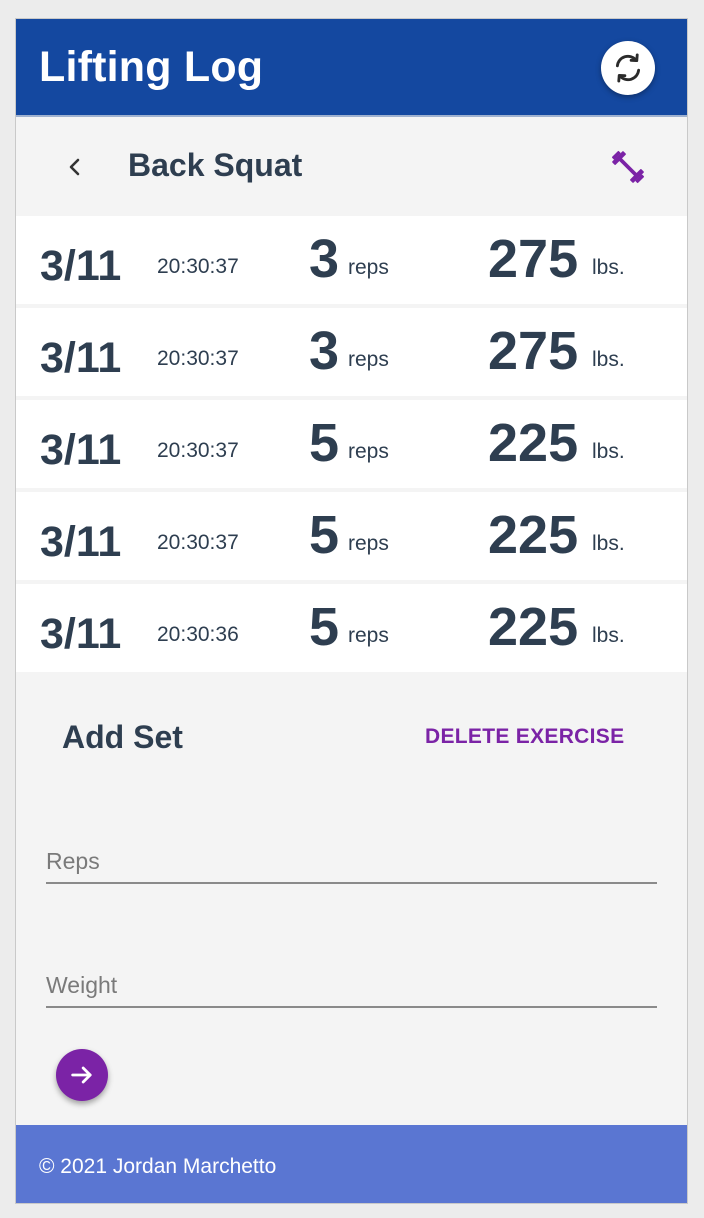 Image resolution: width=704 pixels, height=1218 pixels. Describe the element at coordinates (524, 737) in the screenshot. I see `delete-exercise-button: DELETE EXERCISE` at that location.